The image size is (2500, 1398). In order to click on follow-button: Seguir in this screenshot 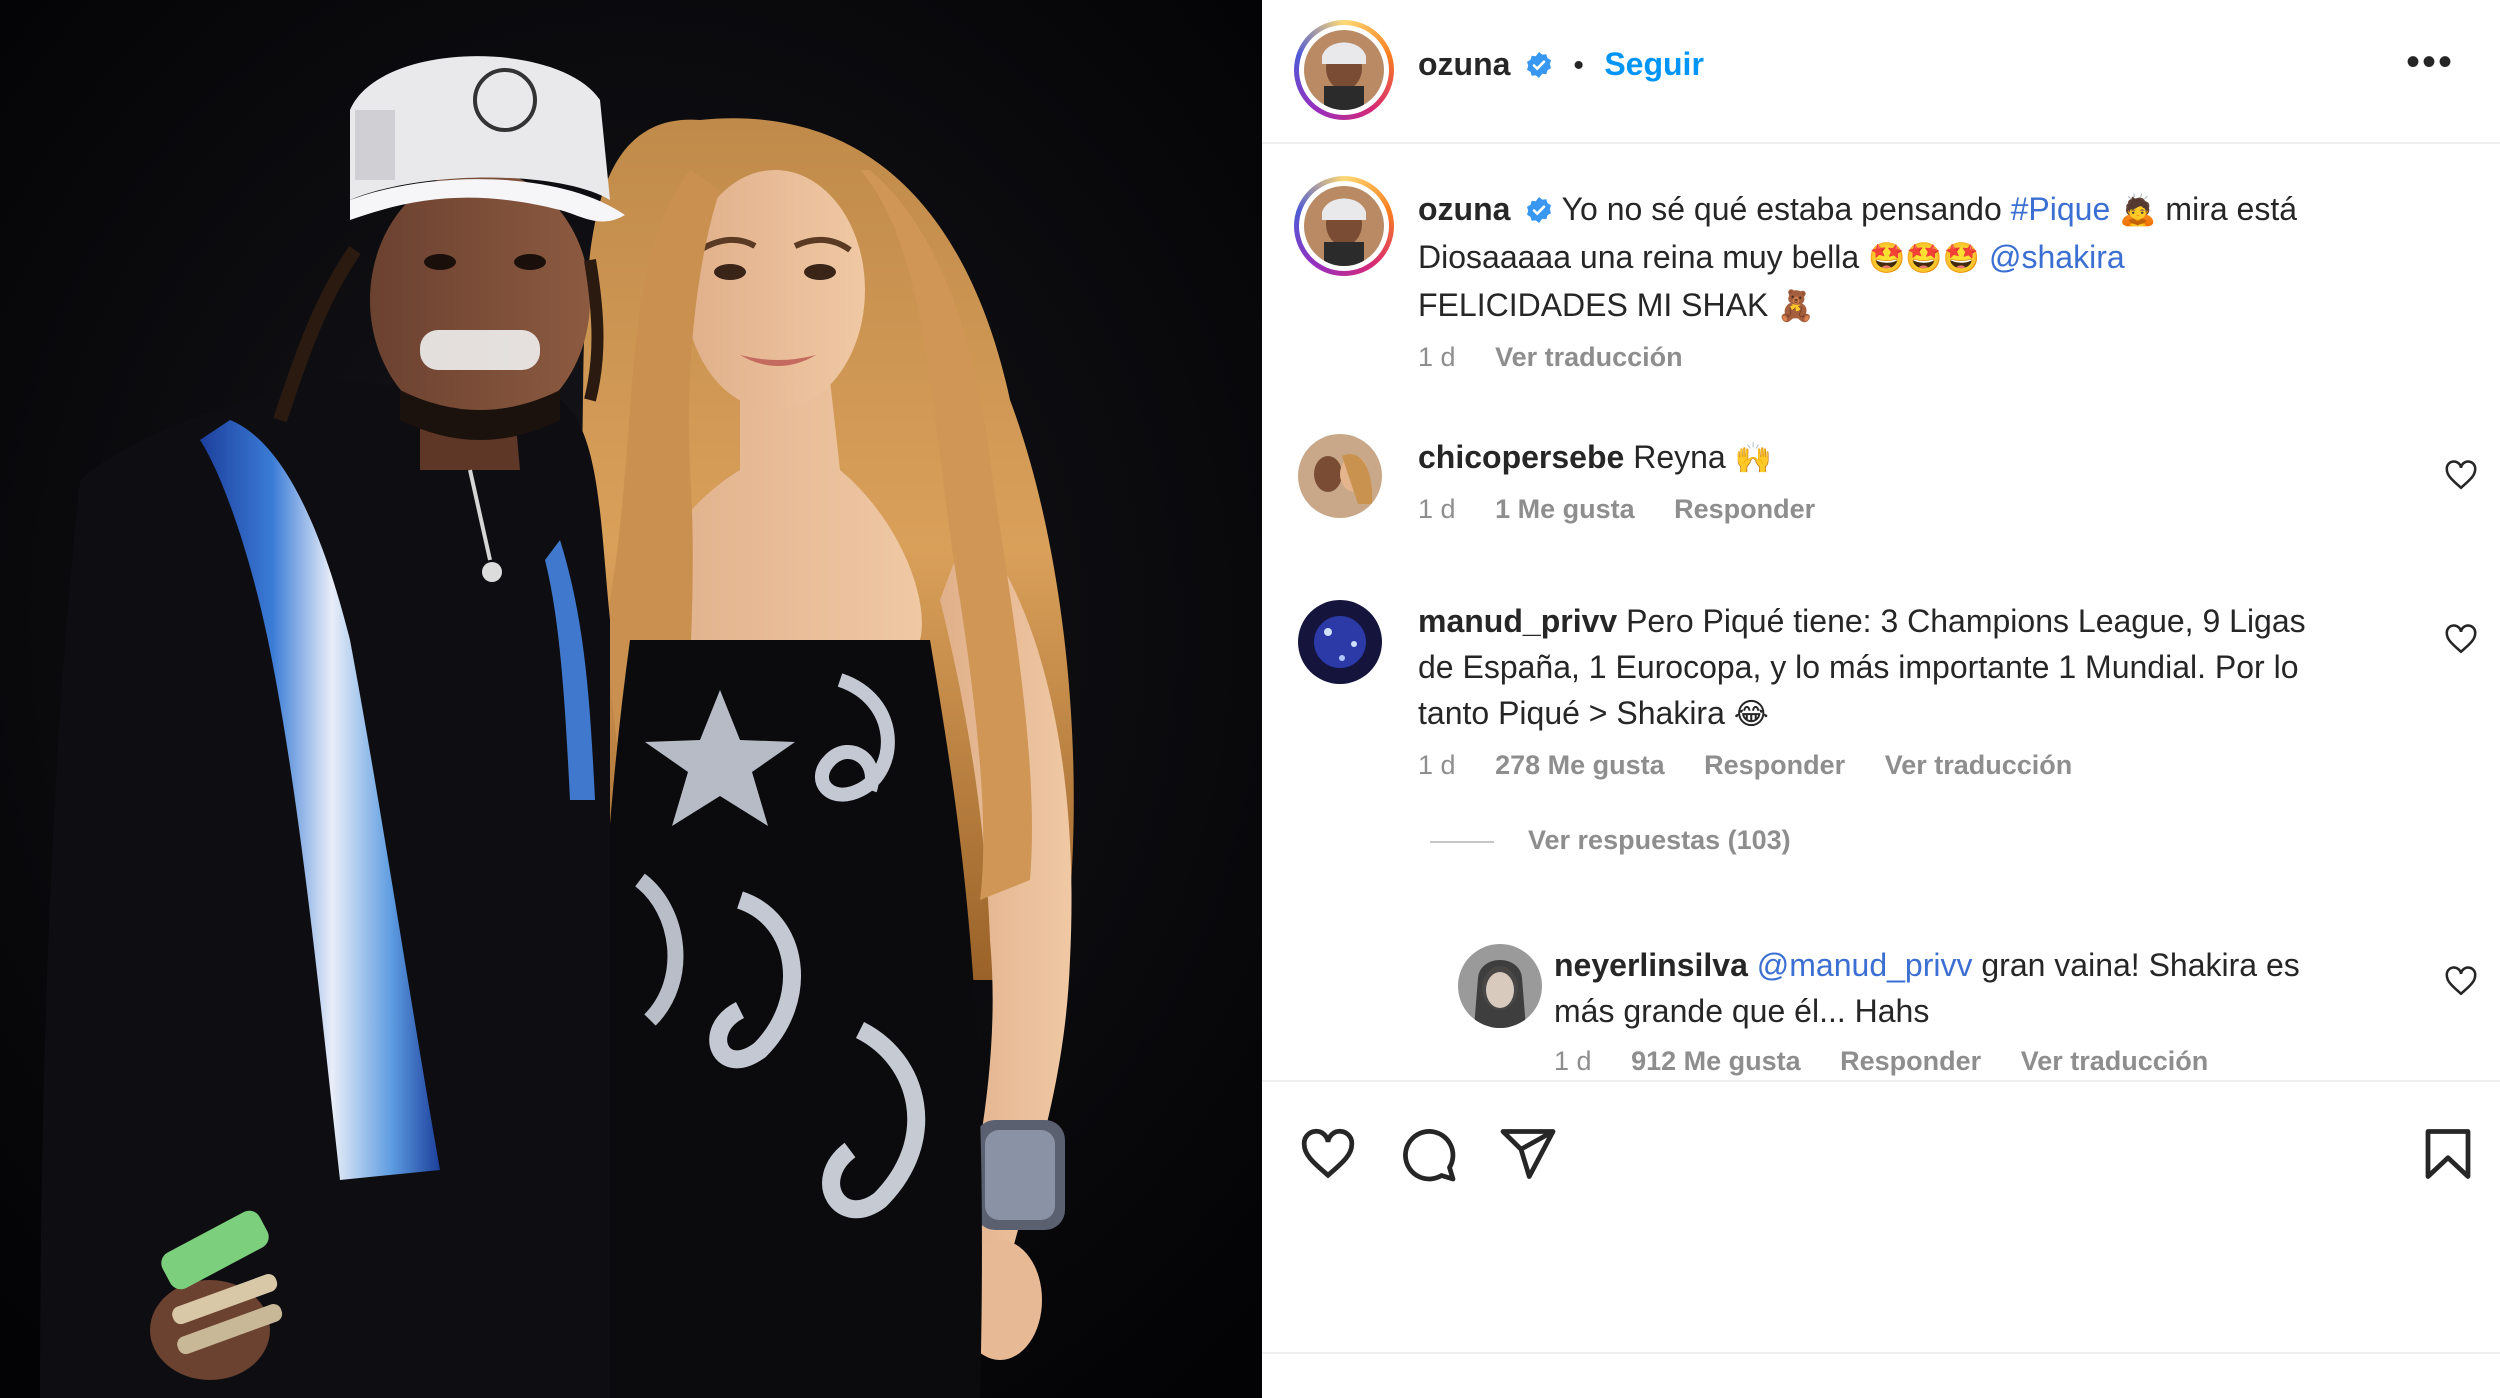, I will do `click(1654, 64)`.